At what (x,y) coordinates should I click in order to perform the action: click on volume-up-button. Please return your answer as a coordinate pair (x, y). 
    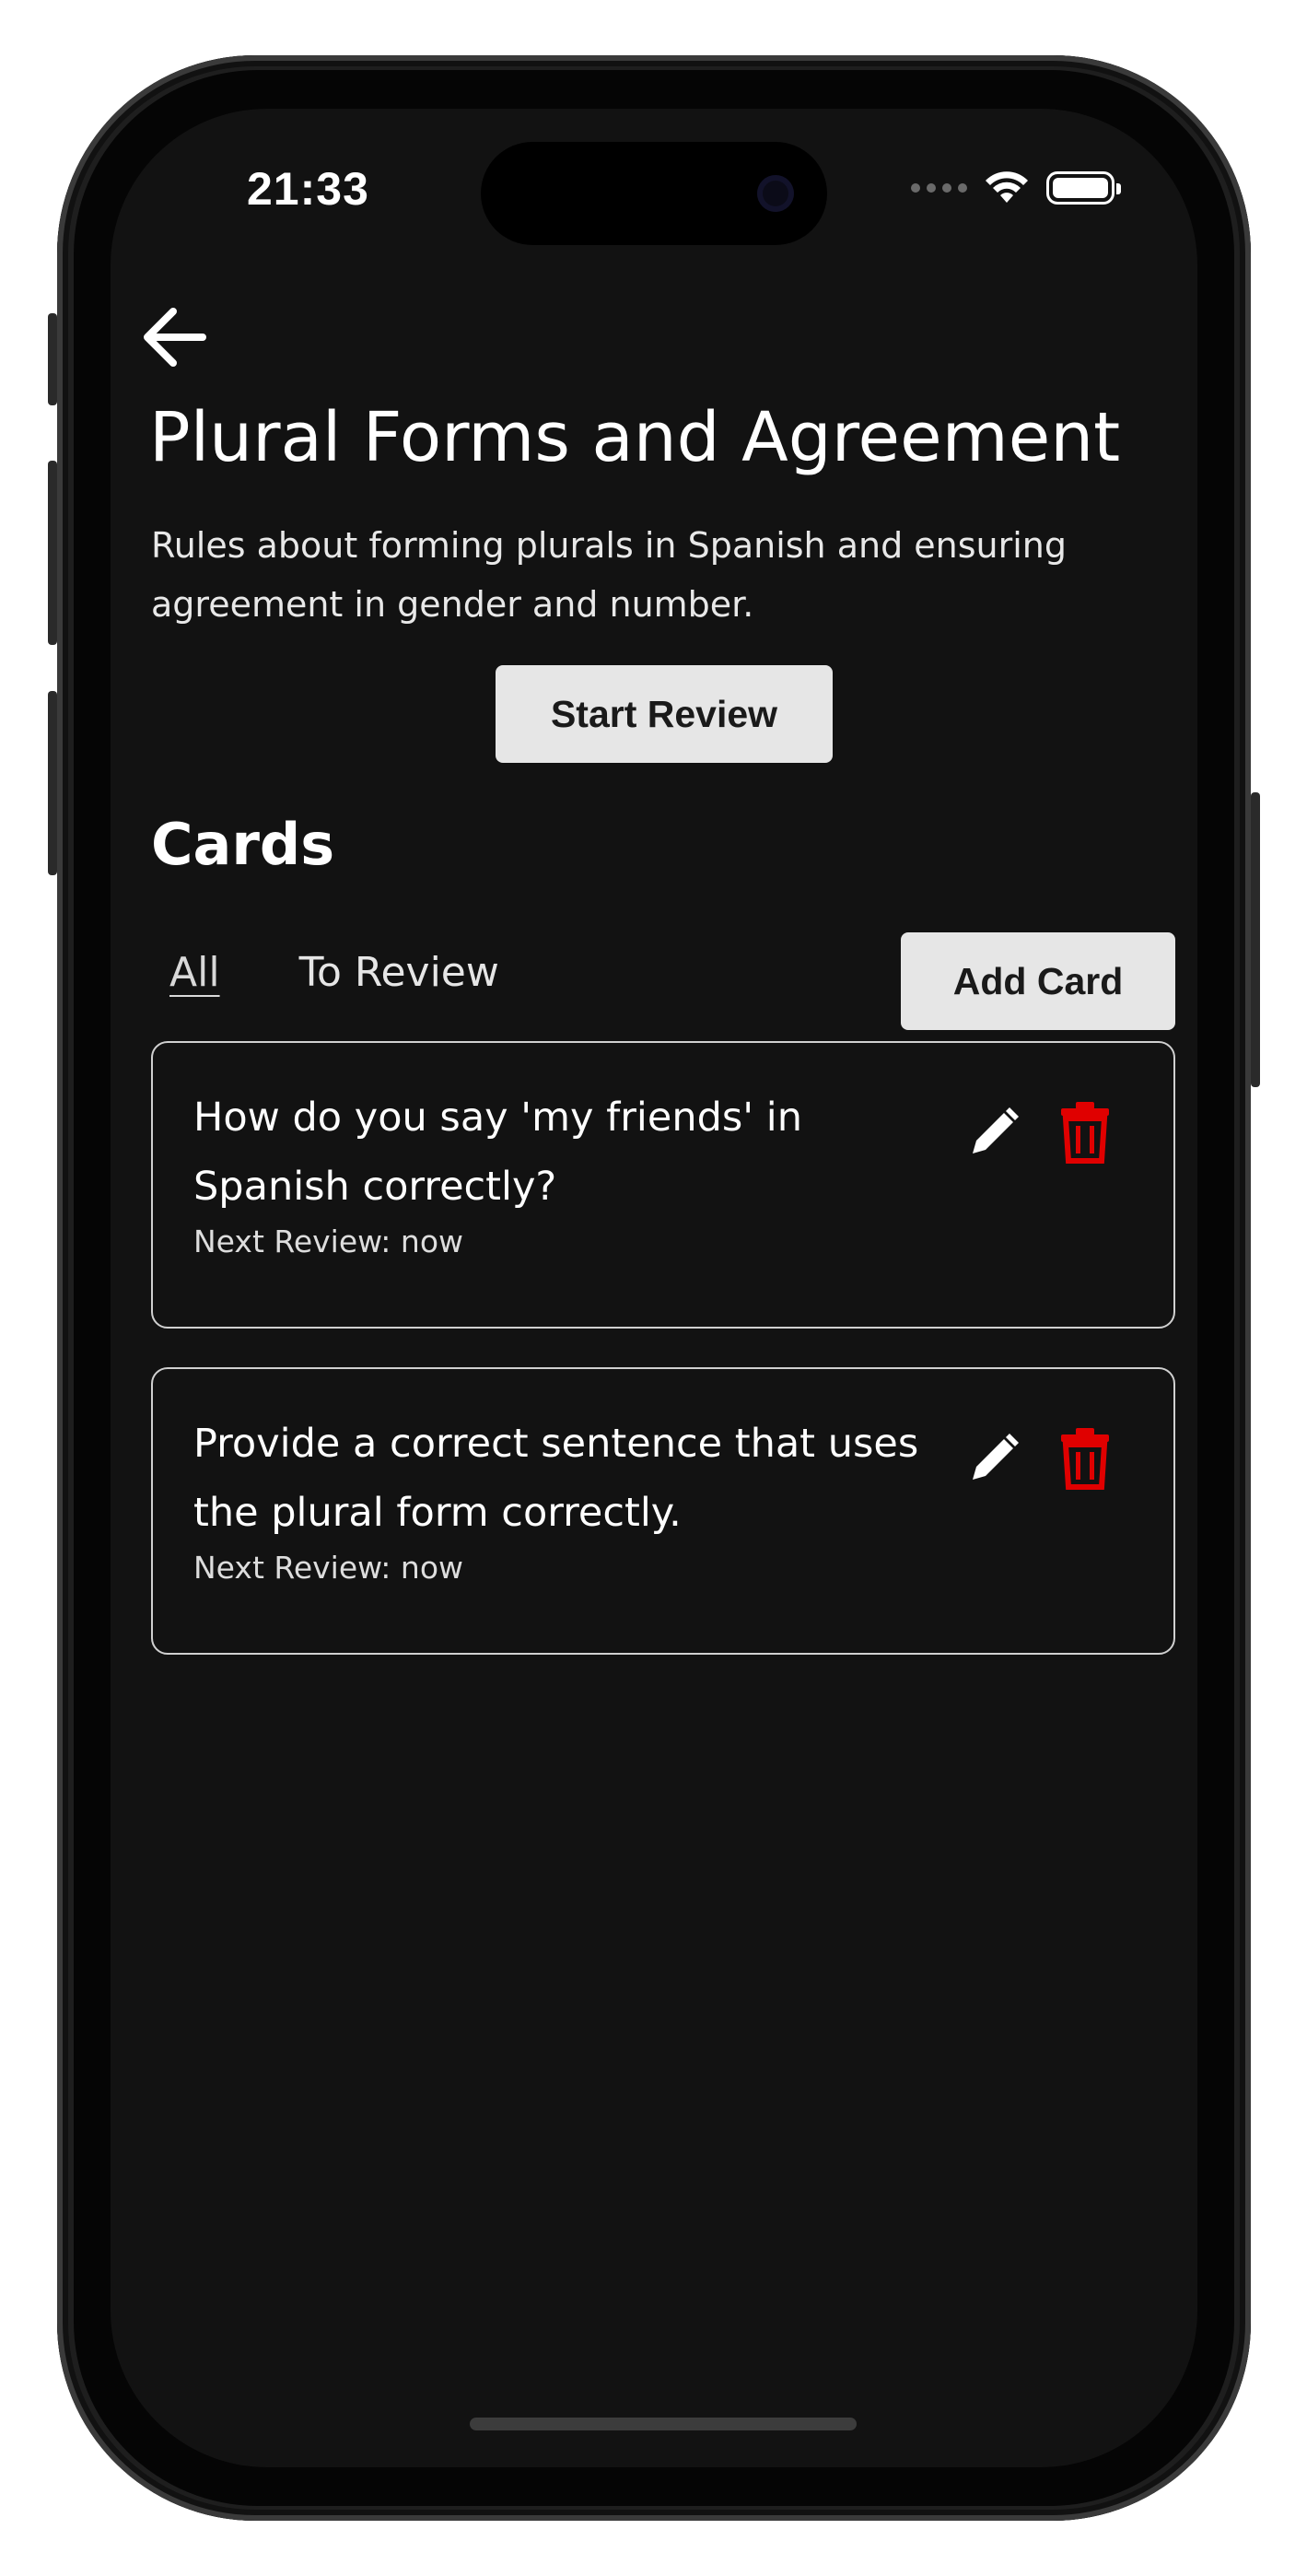
    Looking at the image, I should click on (53, 553).